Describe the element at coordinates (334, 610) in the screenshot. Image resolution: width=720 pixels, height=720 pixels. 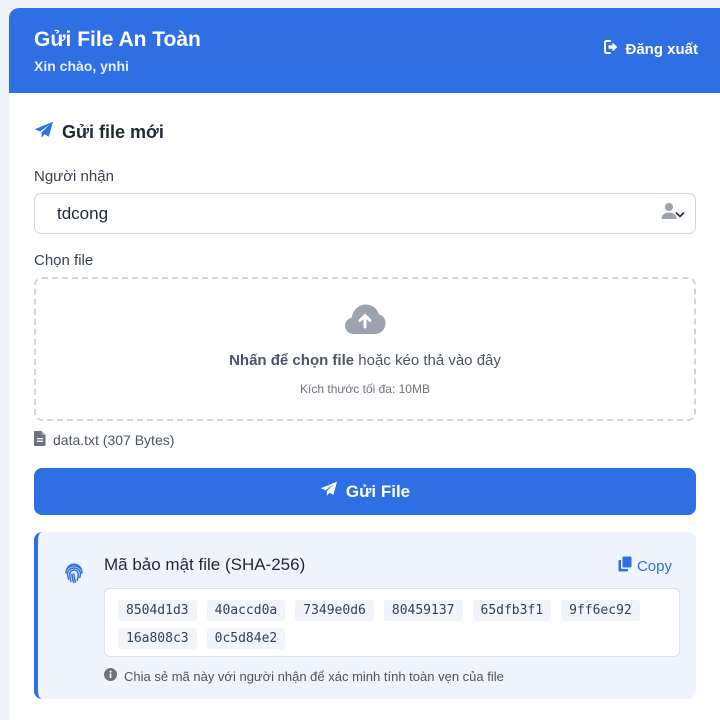
I see `hash-chunk: 7349e0d6` at that location.